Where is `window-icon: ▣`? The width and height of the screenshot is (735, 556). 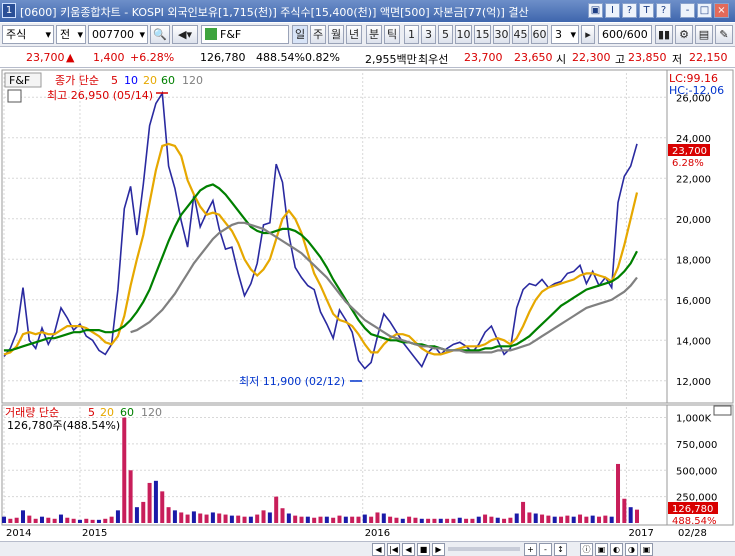
window-icon: ▣ is located at coordinates (646, 549).